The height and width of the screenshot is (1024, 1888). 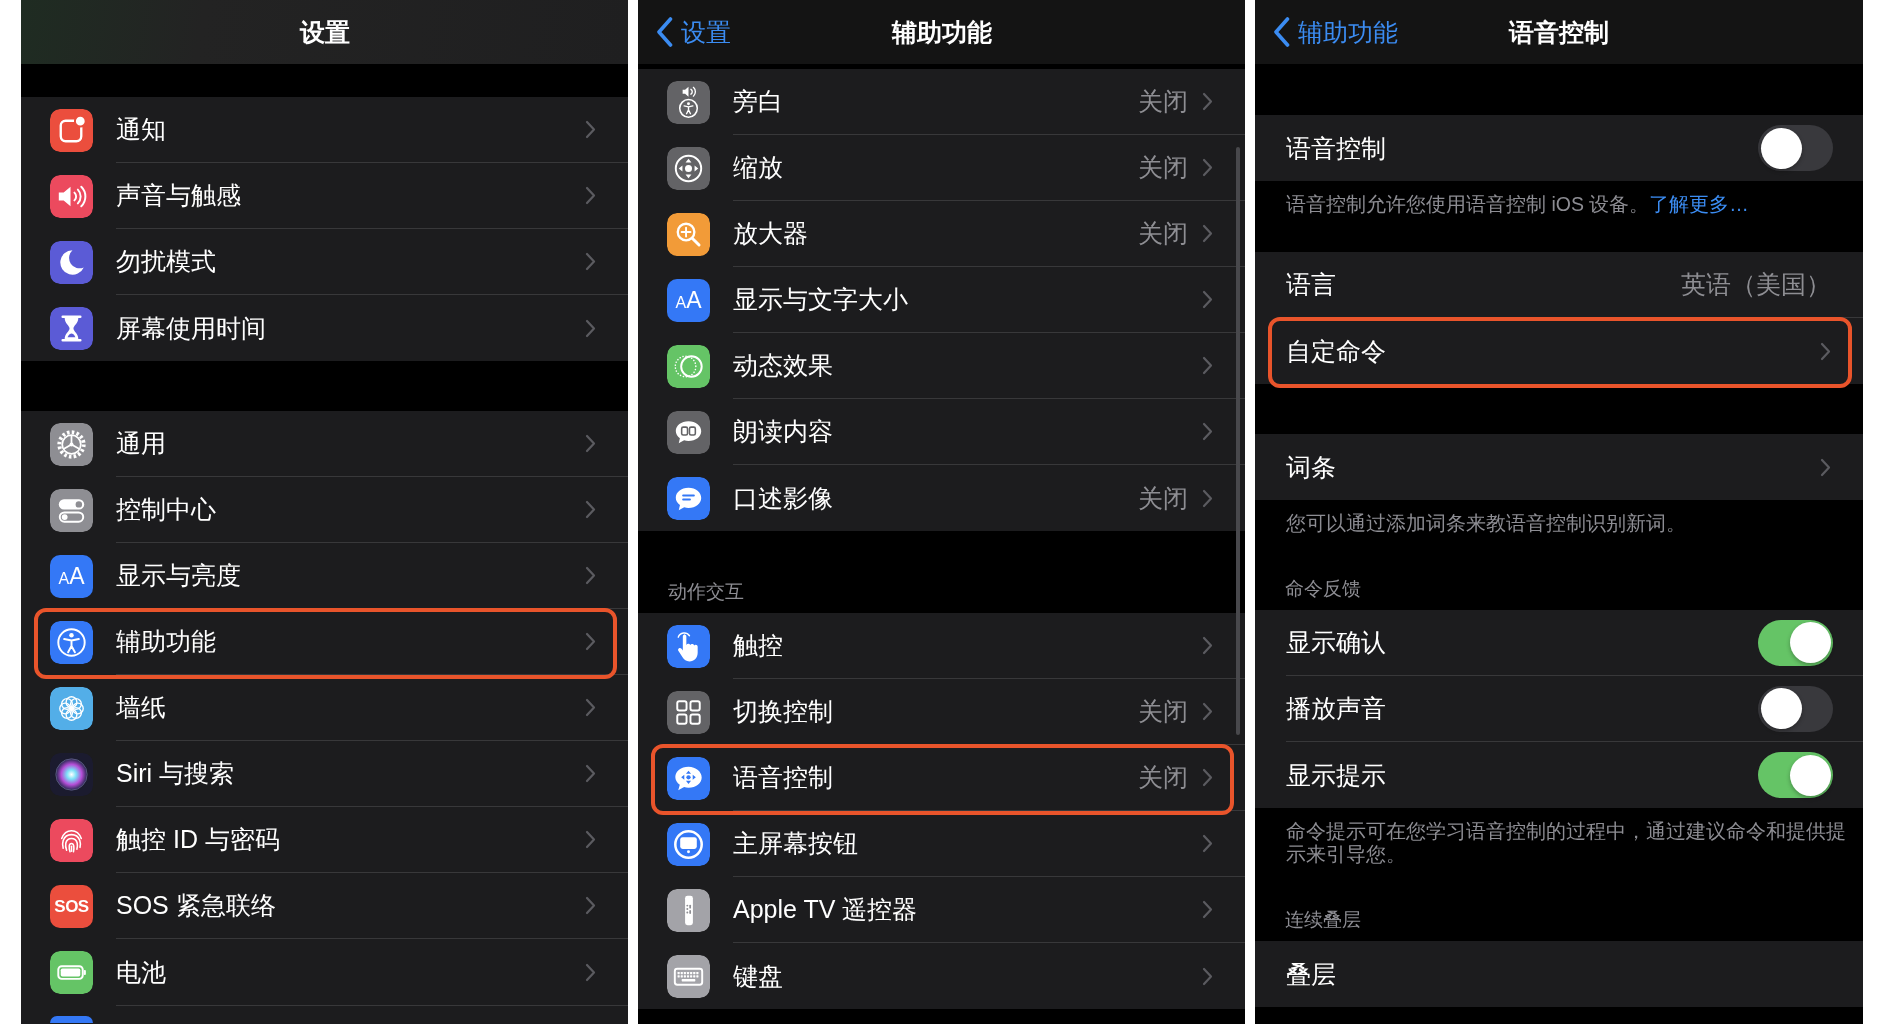 What do you see at coordinates (324, 972) in the screenshot?
I see `settings-row: 电池` at bounding box center [324, 972].